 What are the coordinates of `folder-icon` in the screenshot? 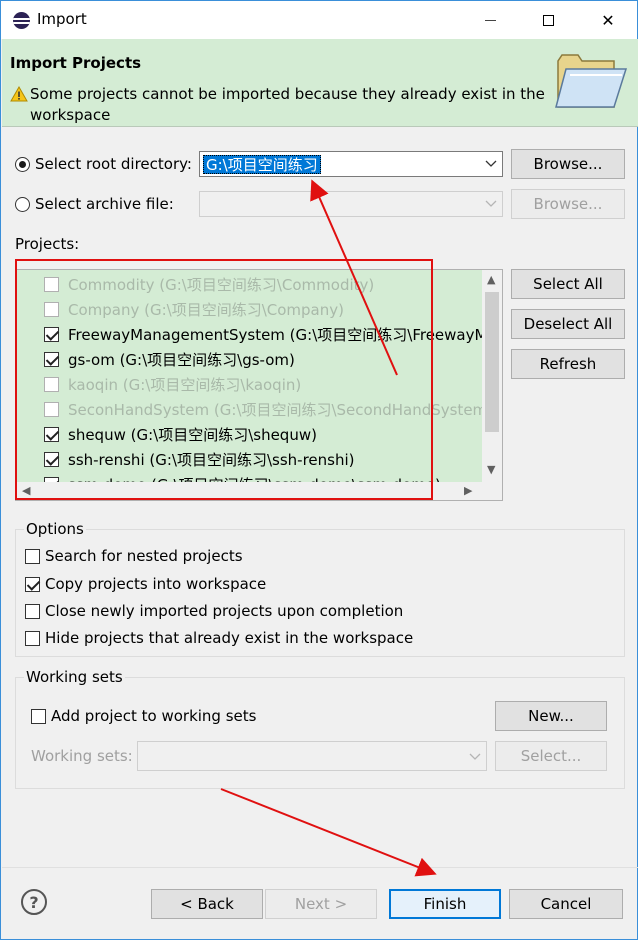 It's located at (591, 81).